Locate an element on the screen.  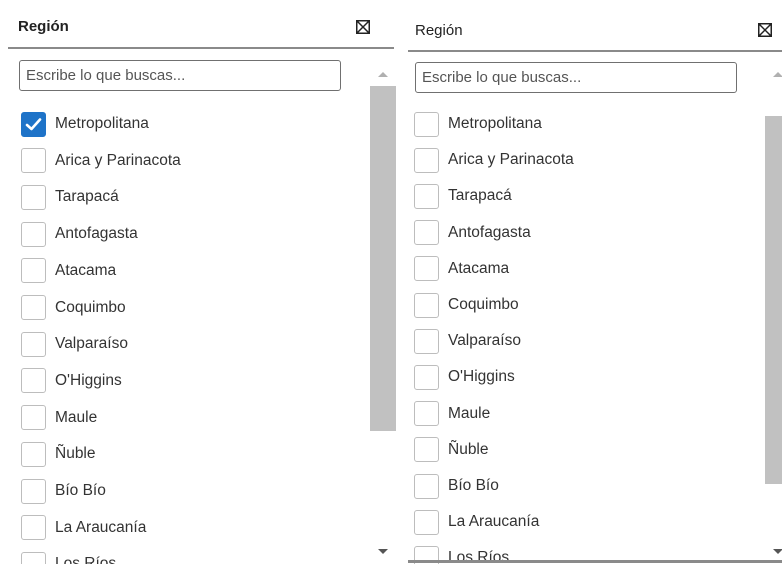
option-label: Los Ríos is located at coordinates (86, 559).